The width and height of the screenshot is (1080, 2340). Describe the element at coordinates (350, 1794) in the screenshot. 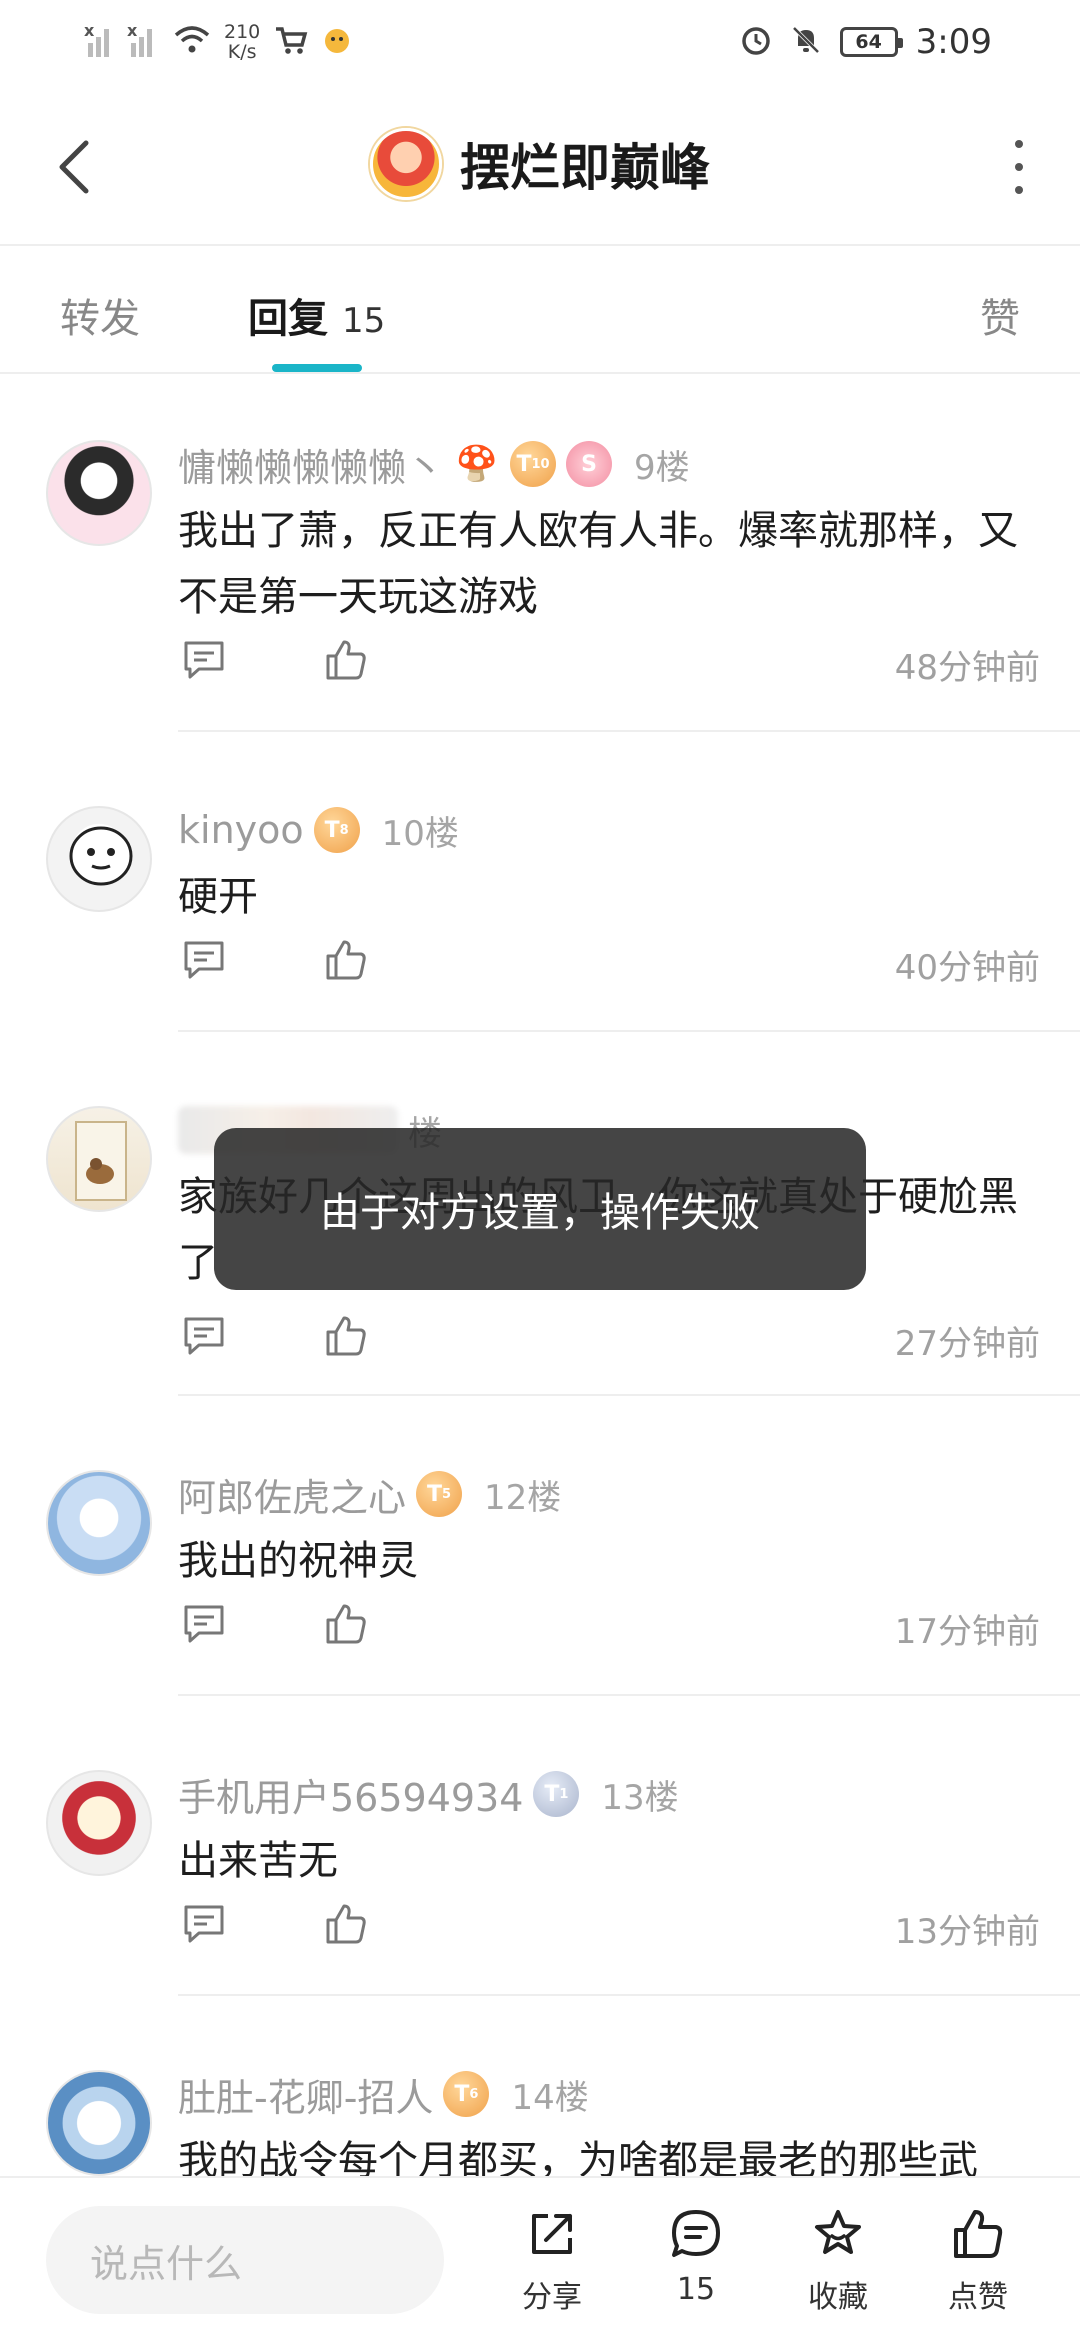

I see `username: 手机用户56594934` at that location.